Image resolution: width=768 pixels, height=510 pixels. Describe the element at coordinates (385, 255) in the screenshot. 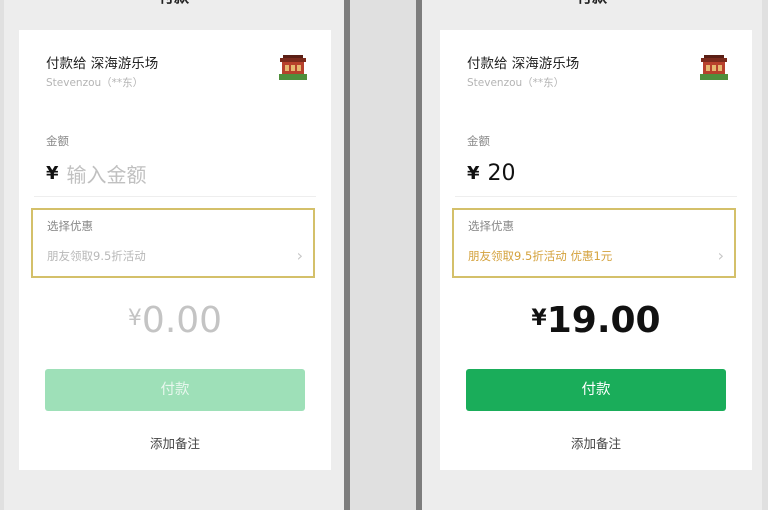

I see `center-gutter` at that location.